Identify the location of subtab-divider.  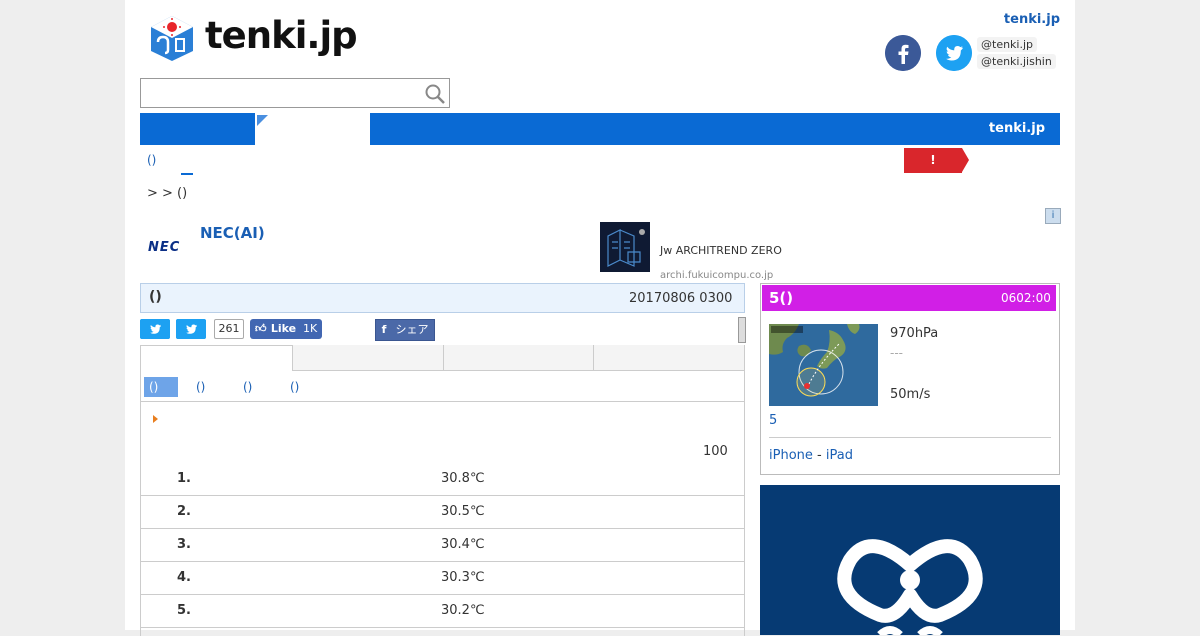
(442, 401).